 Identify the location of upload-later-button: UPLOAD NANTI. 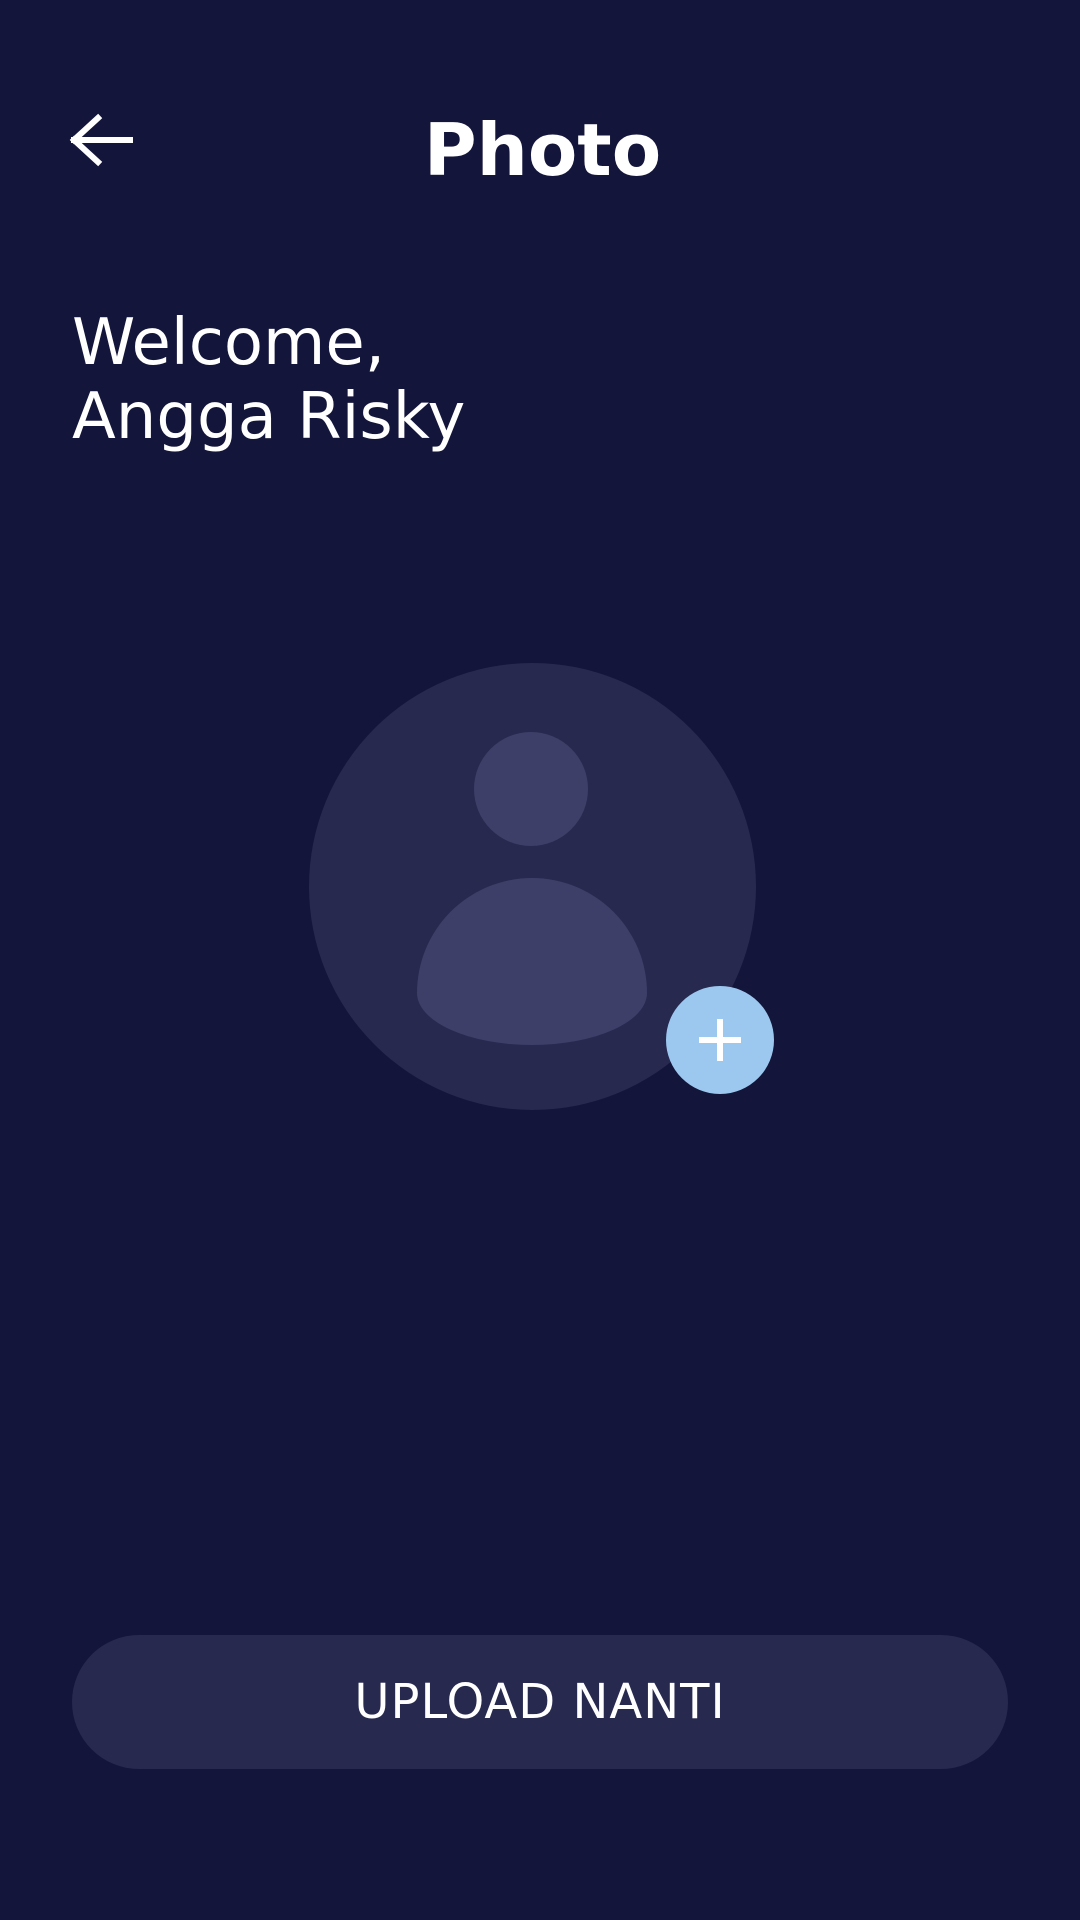
(540, 1702).